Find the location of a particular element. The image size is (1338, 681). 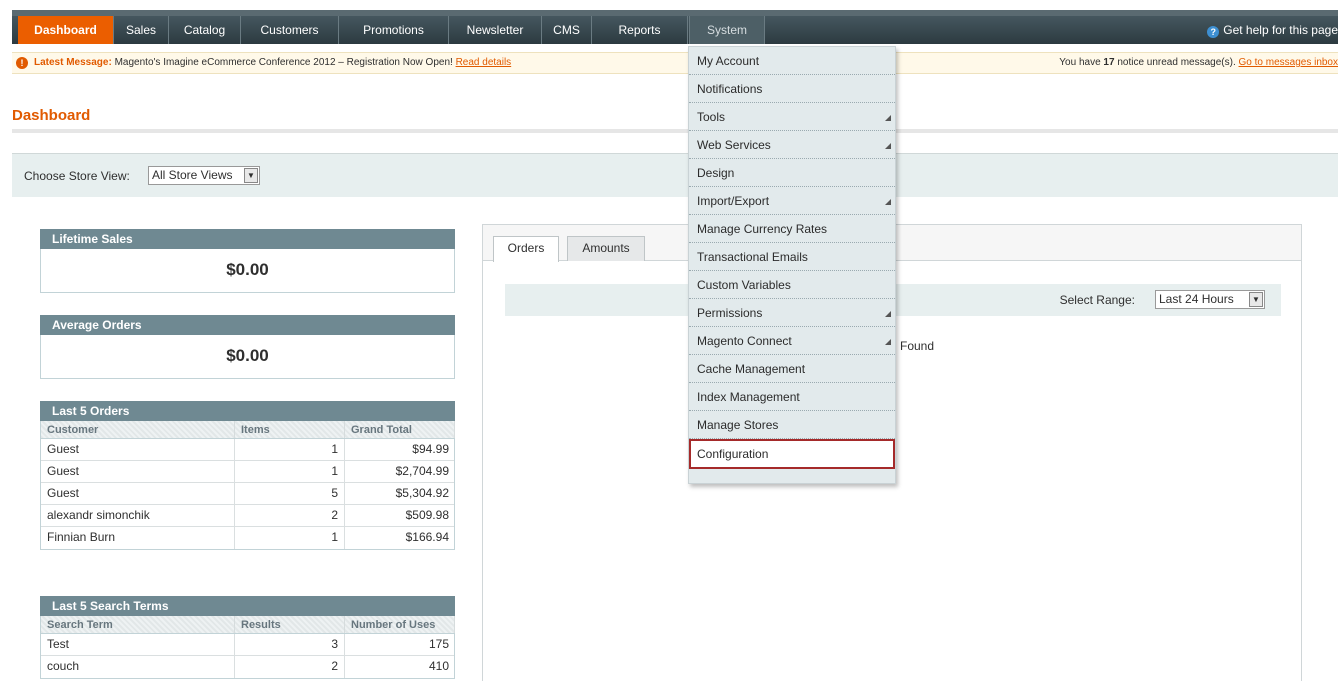

search-terms-header: Last 5 Search Terms is located at coordinates (247, 606).